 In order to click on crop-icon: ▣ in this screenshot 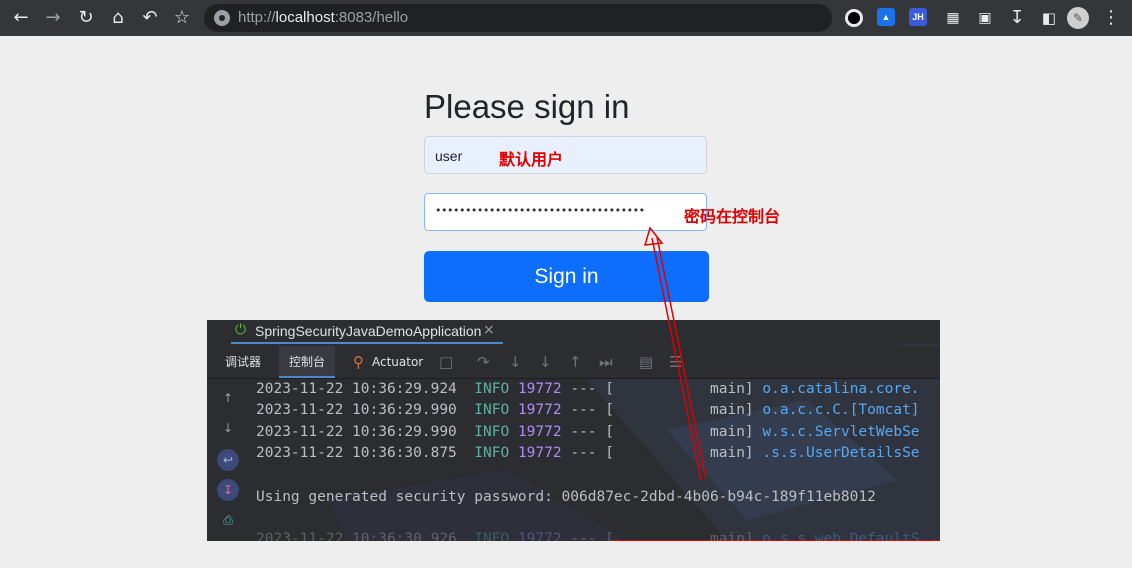, I will do `click(985, 18)`.